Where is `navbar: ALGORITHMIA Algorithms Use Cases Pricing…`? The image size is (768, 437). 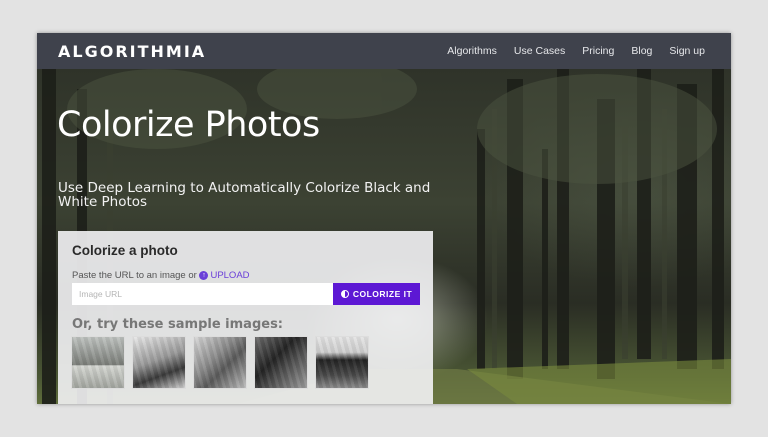 navbar: ALGORITHMIA Algorithms Use Cases Pricing… is located at coordinates (384, 51).